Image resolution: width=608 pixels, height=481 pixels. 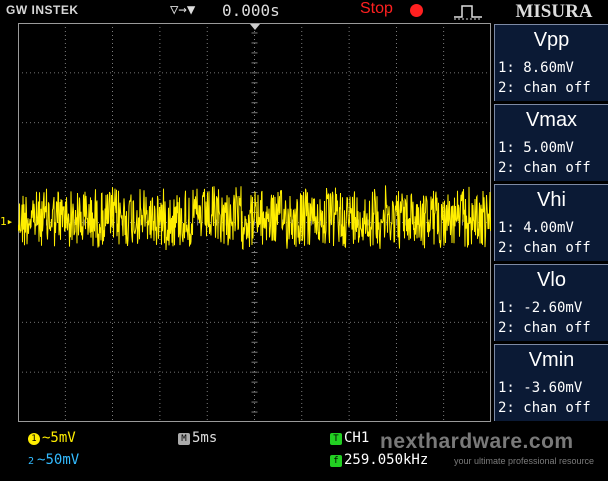 I want to click on measure-vhi: Vhi 1: 4.00mV 2: chan off, so click(x=551, y=222).